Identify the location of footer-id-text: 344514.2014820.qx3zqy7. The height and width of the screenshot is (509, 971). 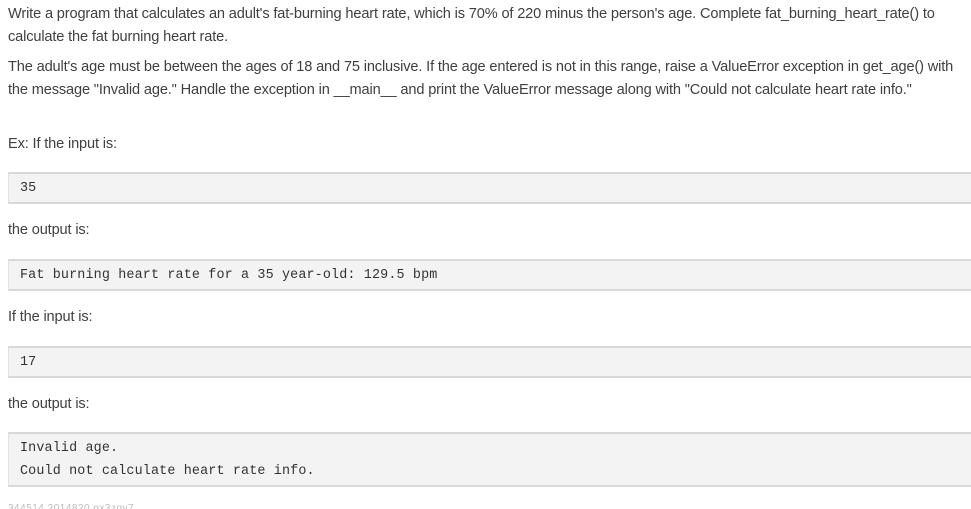
(71, 506).